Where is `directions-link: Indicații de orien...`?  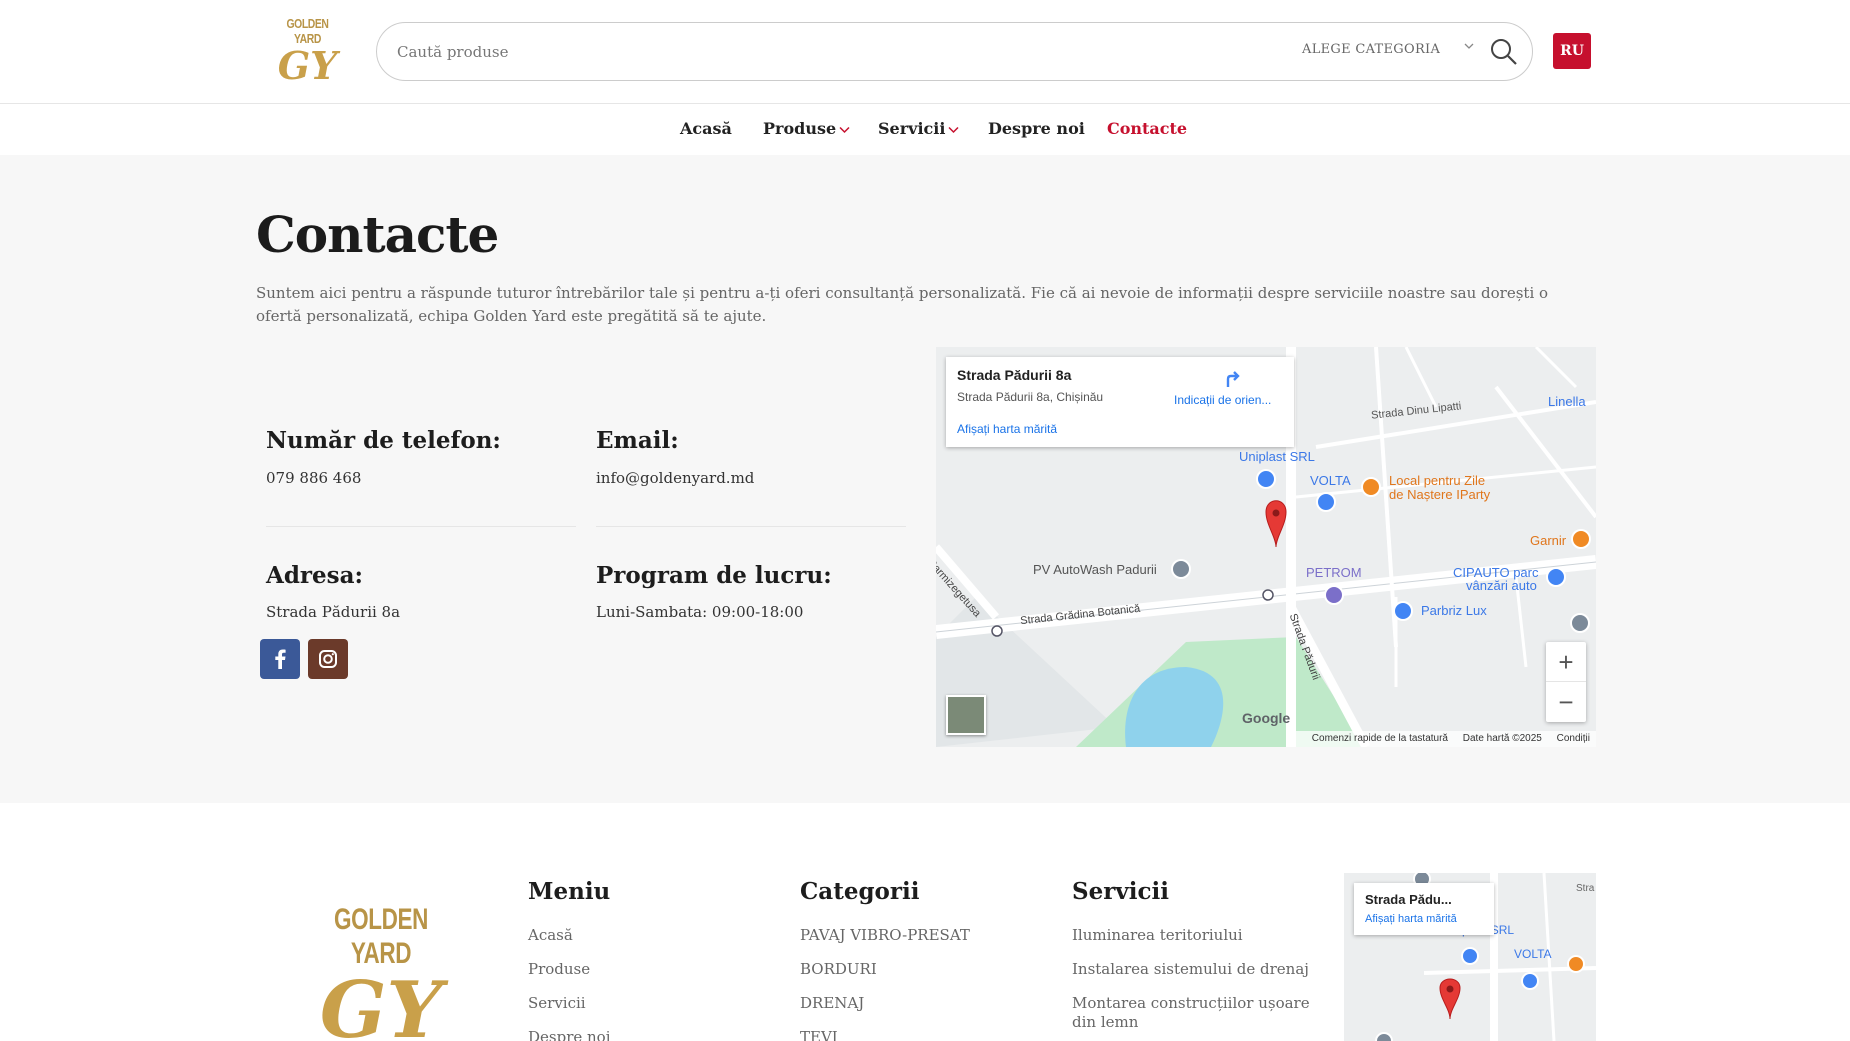
directions-link: Indicații de orien... is located at coordinates (1222, 400).